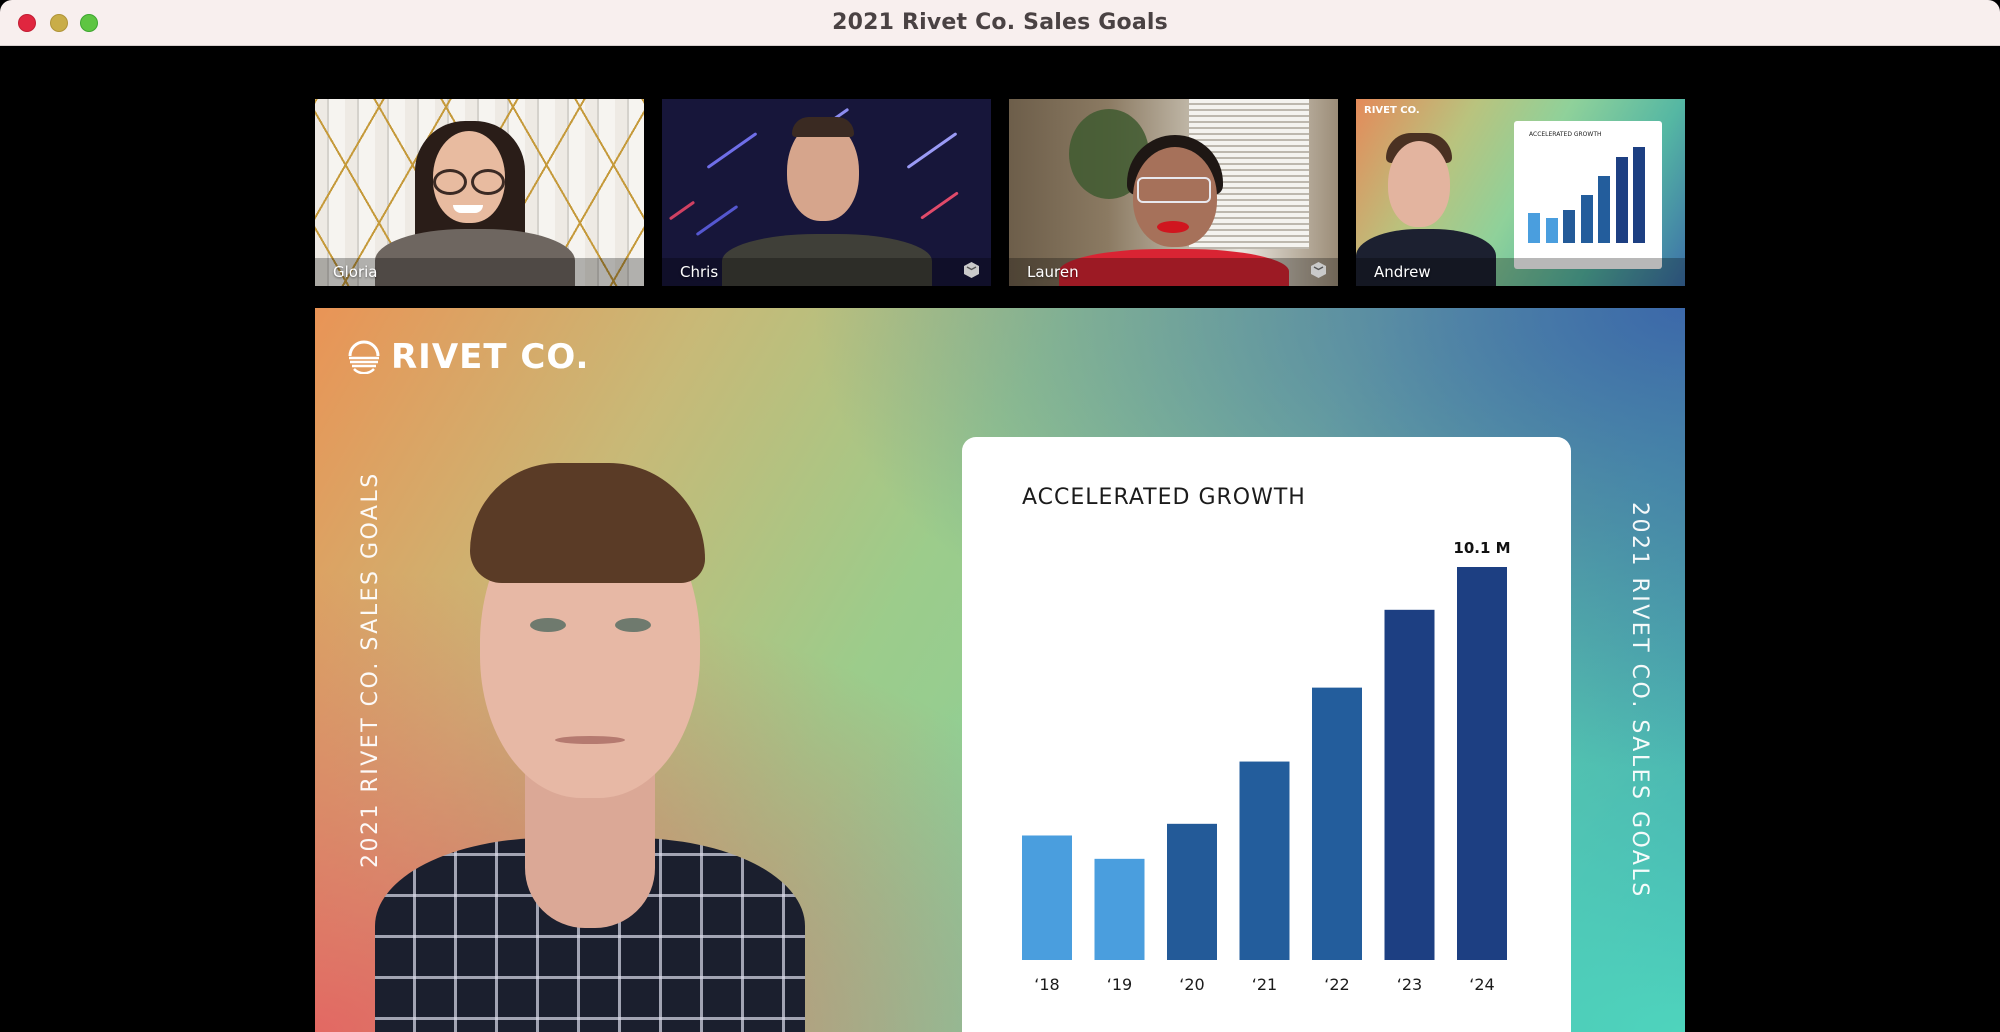 This screenshot has width=2000, height=1032. I want to click on side-caption-right: 2021 RIVET CO. SALES GOALS, so click(1639, 700).